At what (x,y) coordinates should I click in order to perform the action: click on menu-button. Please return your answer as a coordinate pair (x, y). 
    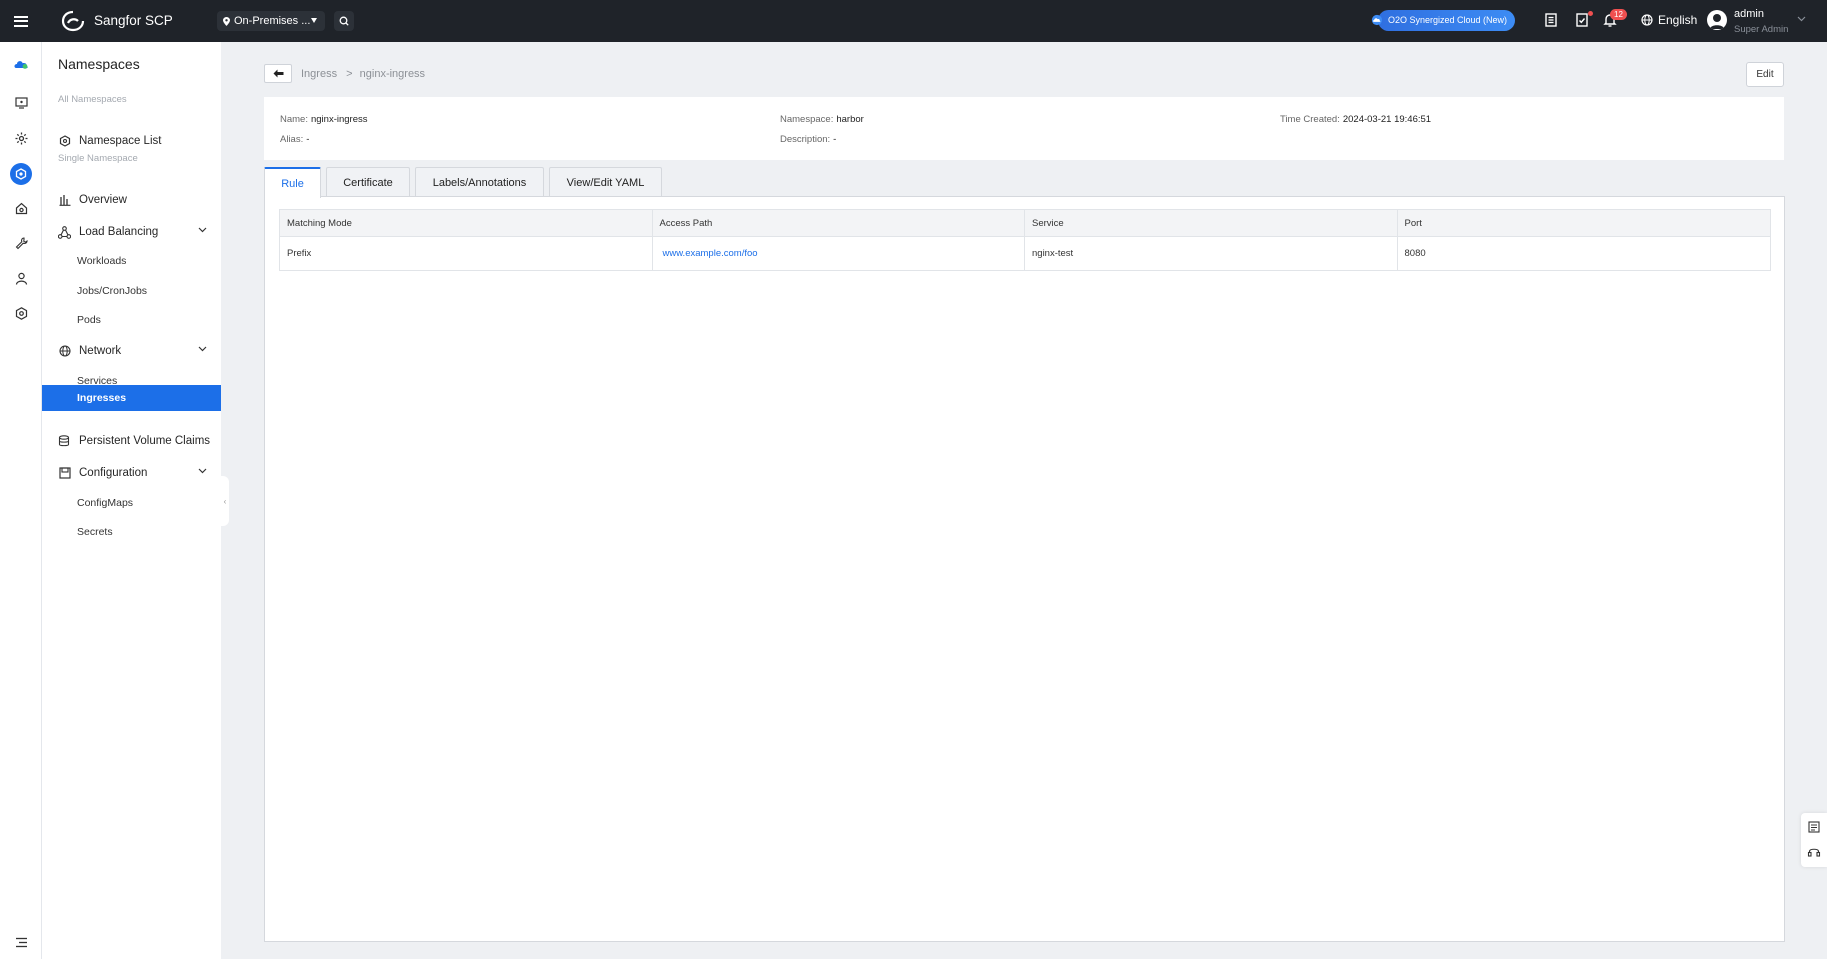
    Looking at the image, I should click on (21, 21).